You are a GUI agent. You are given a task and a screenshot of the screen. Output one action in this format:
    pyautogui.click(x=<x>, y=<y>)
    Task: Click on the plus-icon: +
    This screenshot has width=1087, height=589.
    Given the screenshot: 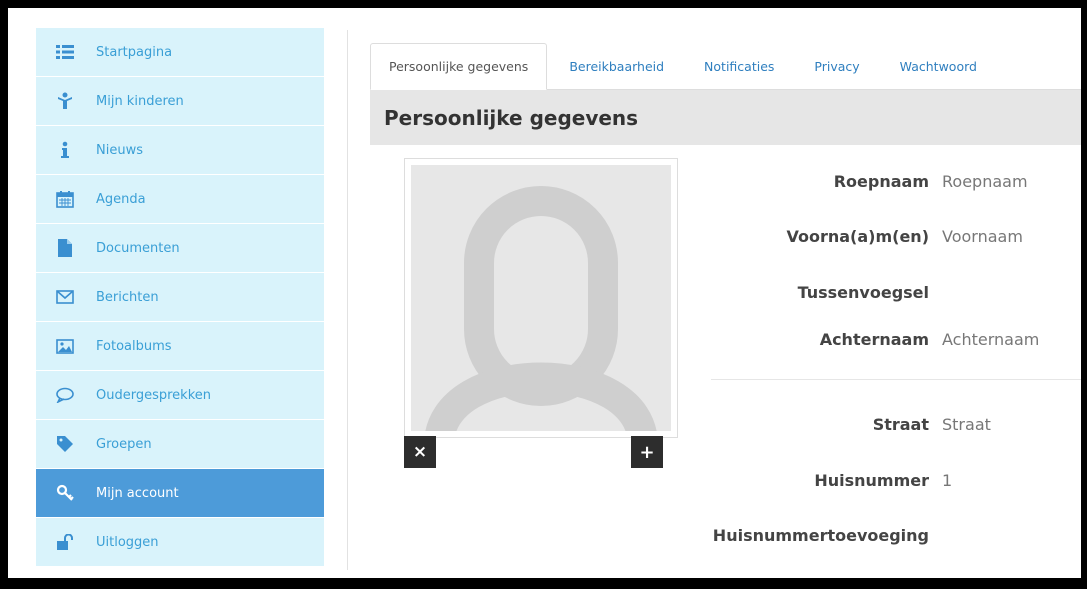 What is the action you would take?
    pyautogui.click(x=647, y=452)
    